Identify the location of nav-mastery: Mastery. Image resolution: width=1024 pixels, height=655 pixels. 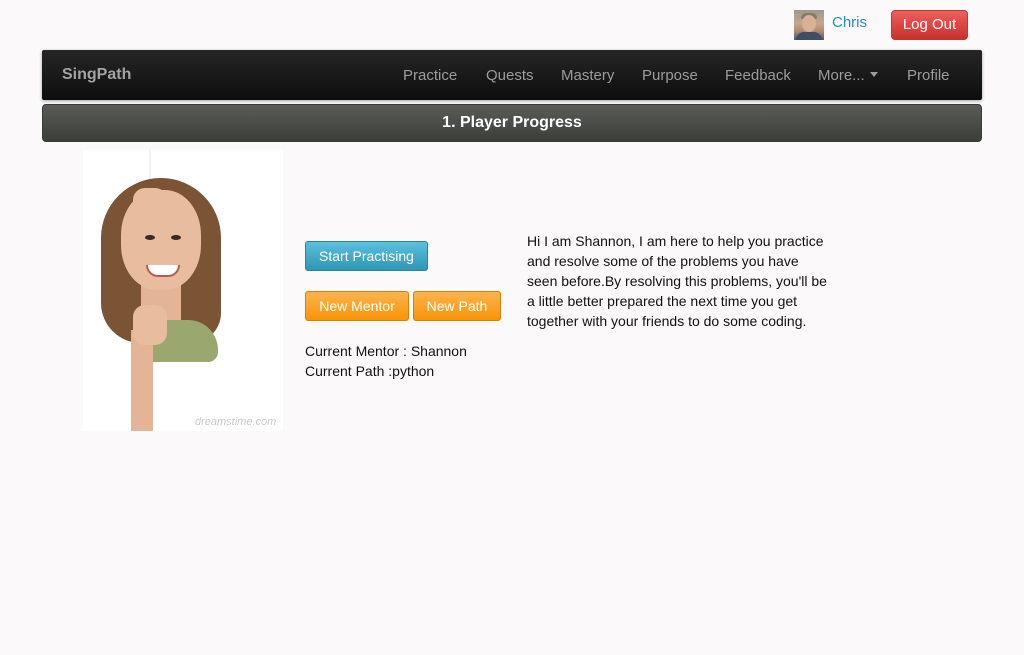
(587, 75).